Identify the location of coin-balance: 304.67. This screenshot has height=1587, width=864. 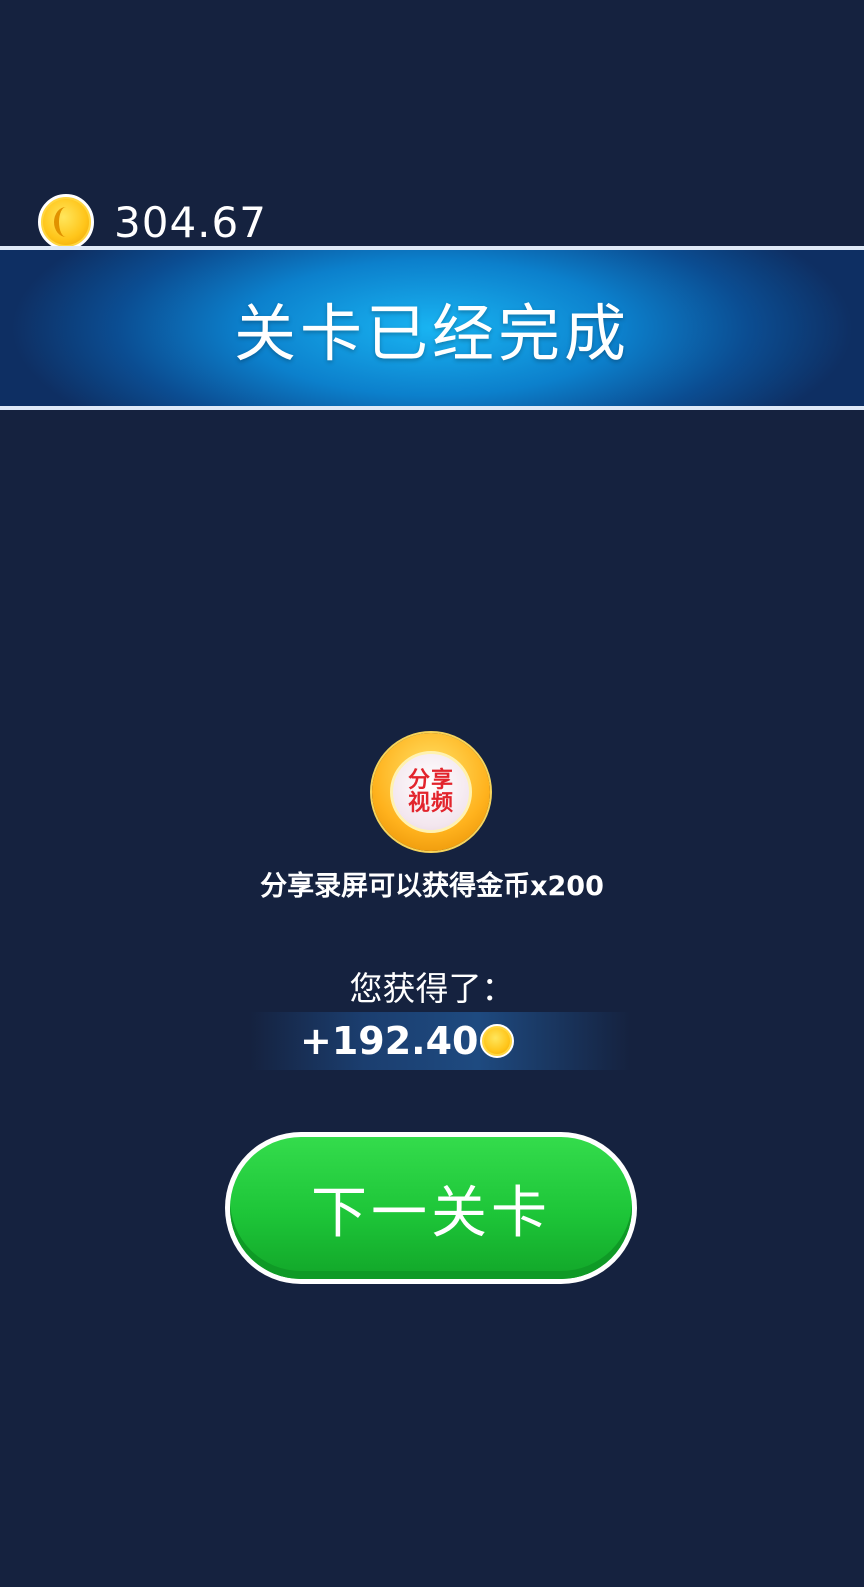
(152, 222).